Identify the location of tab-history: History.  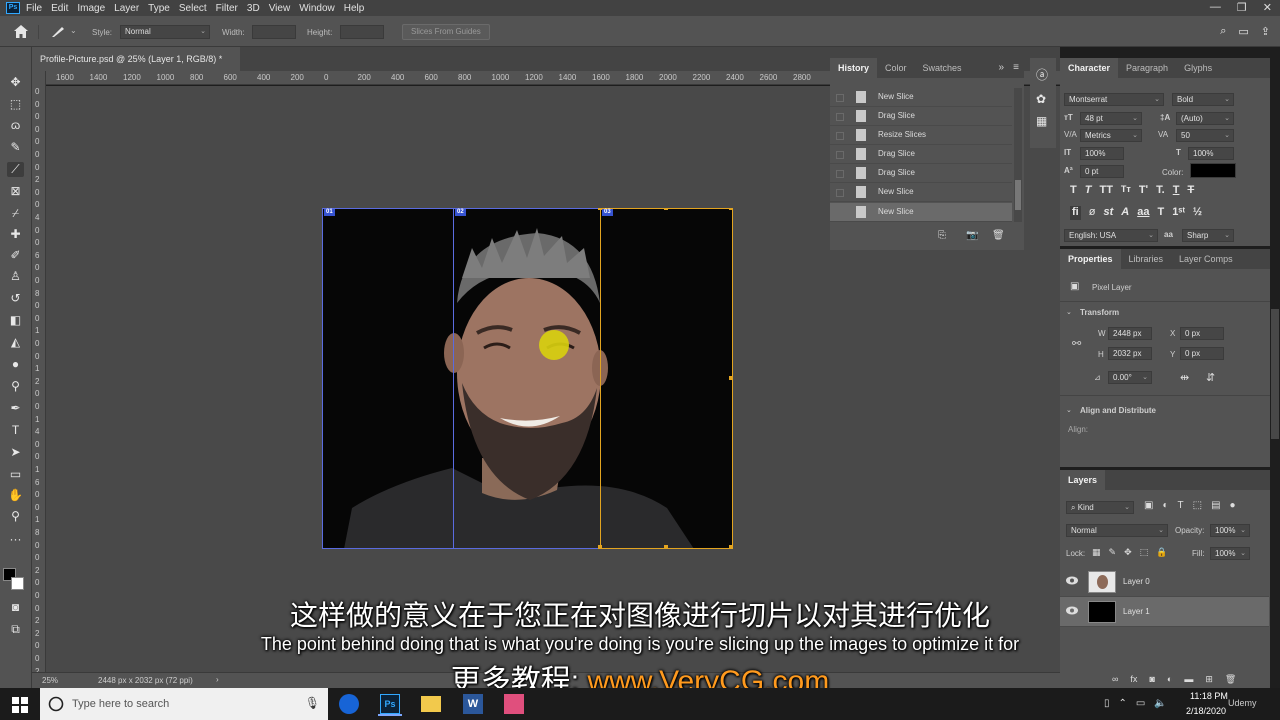
(854, 68).